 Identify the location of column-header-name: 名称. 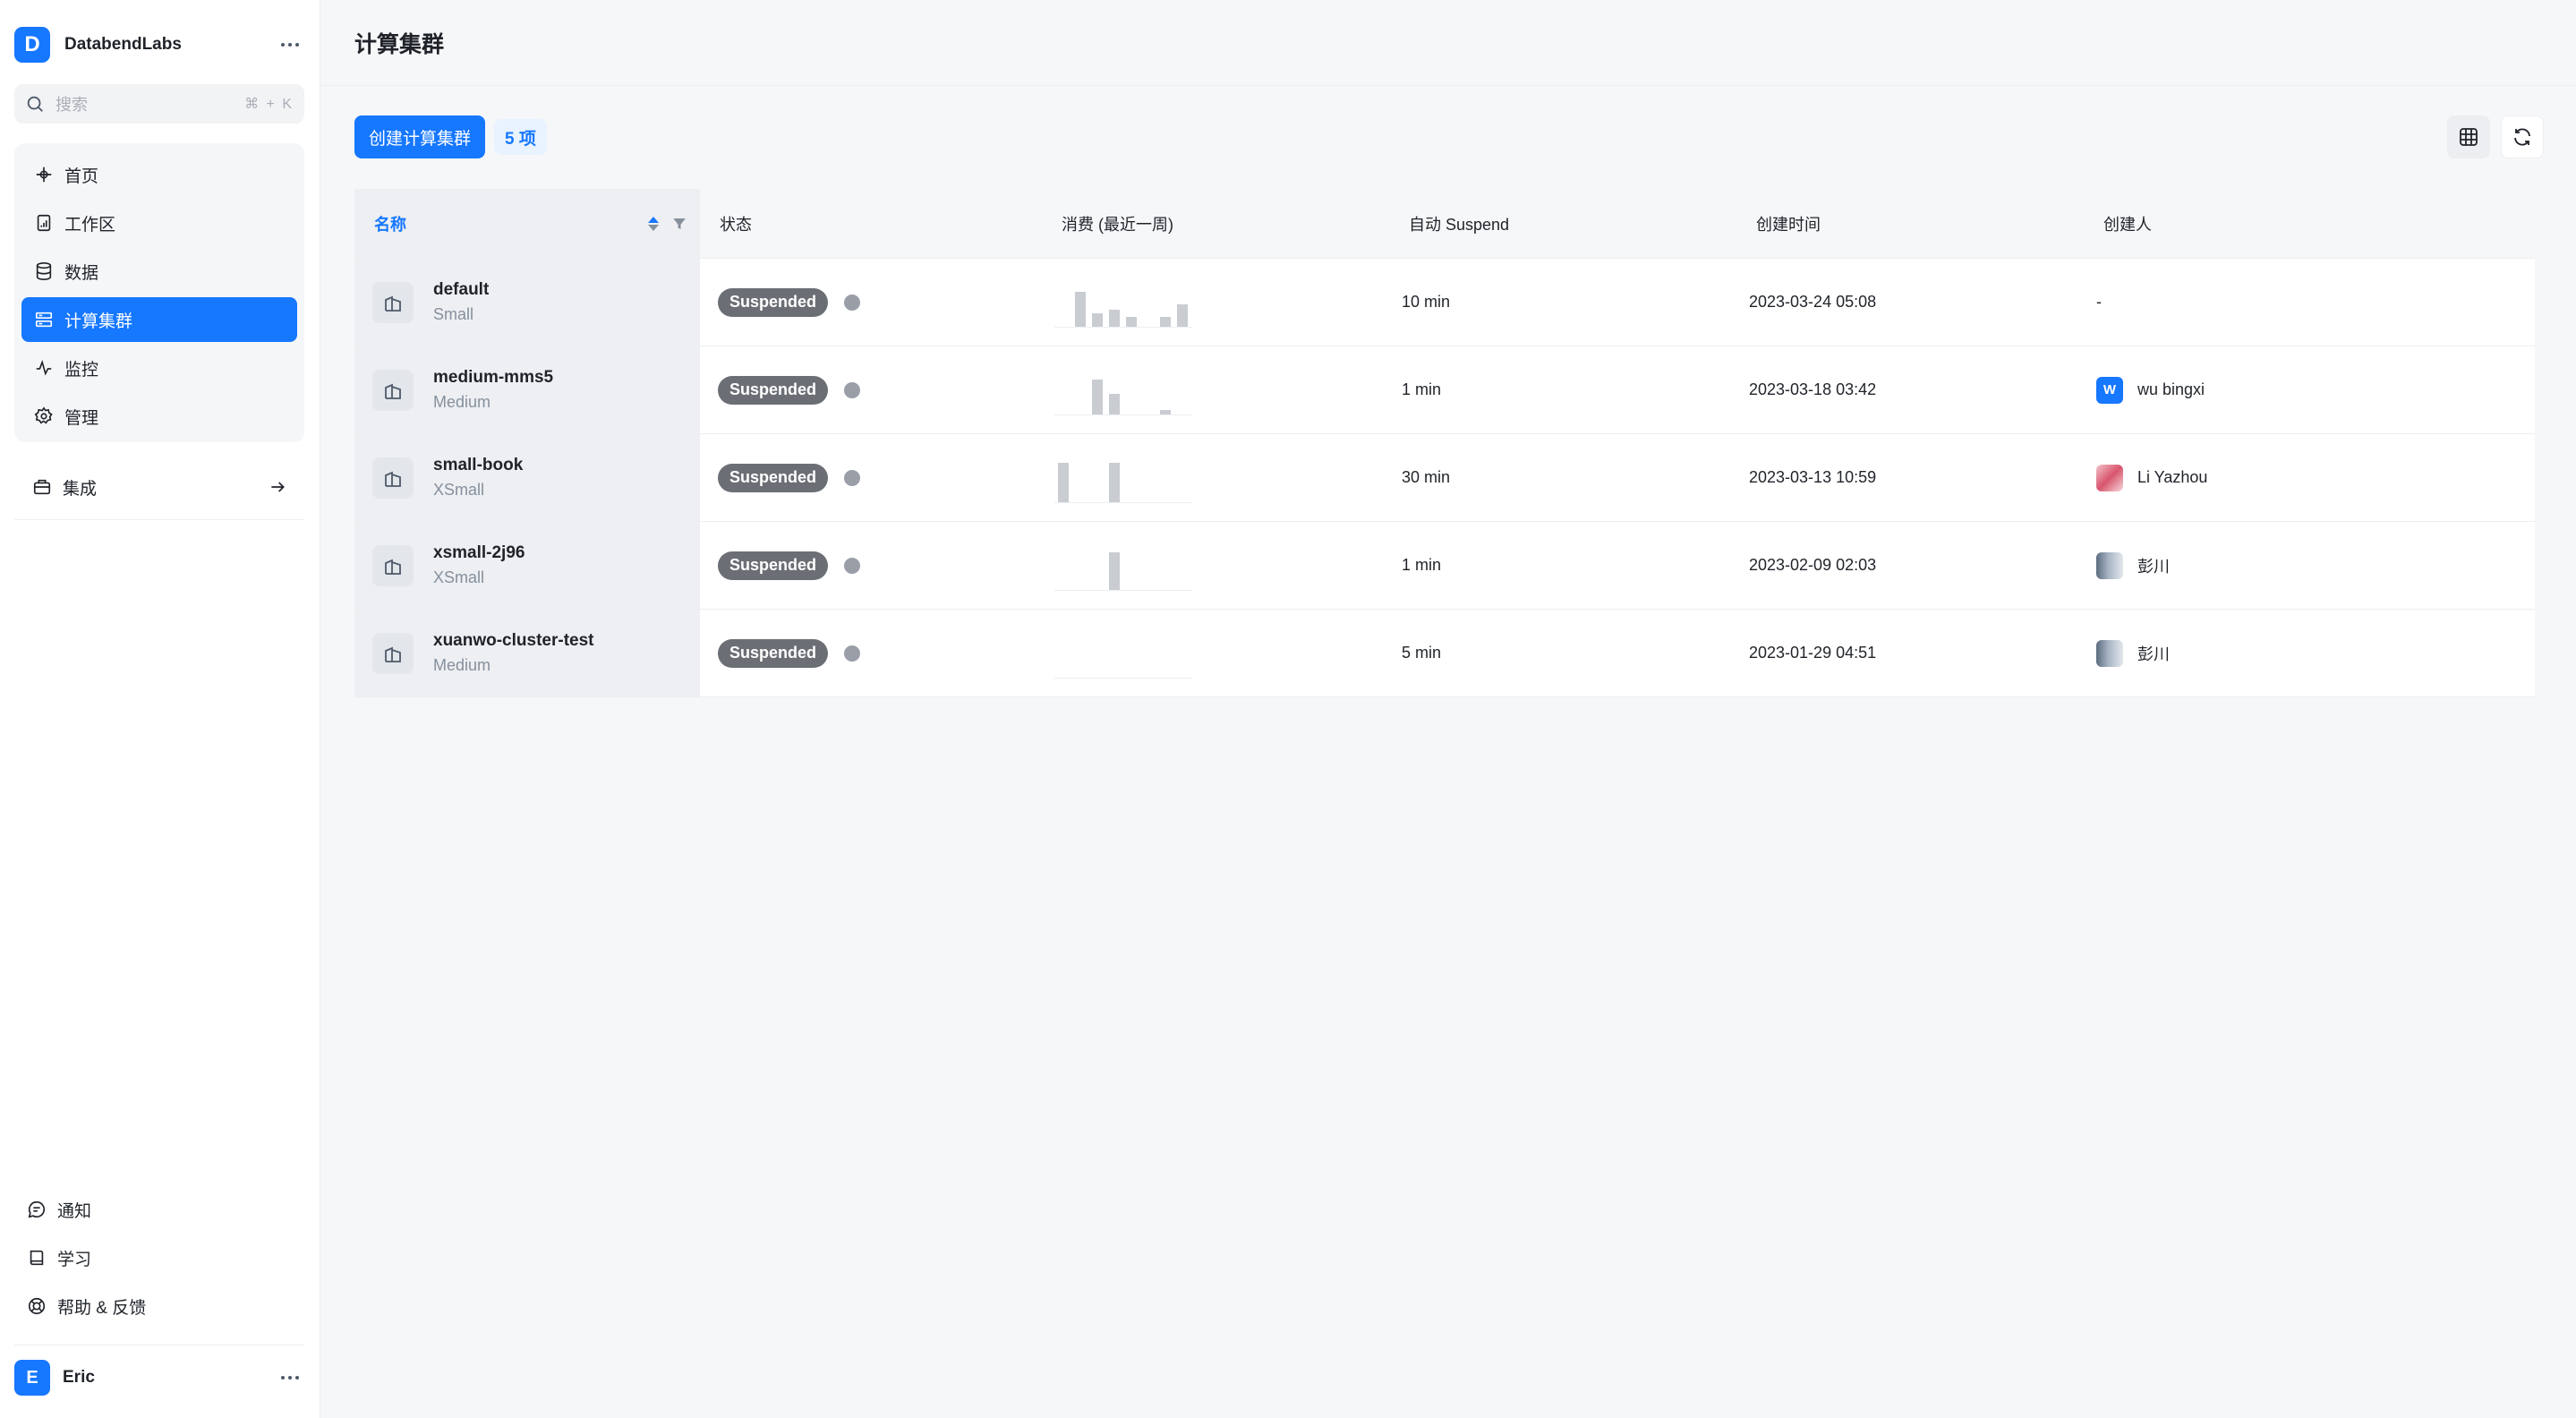
(527, 224).